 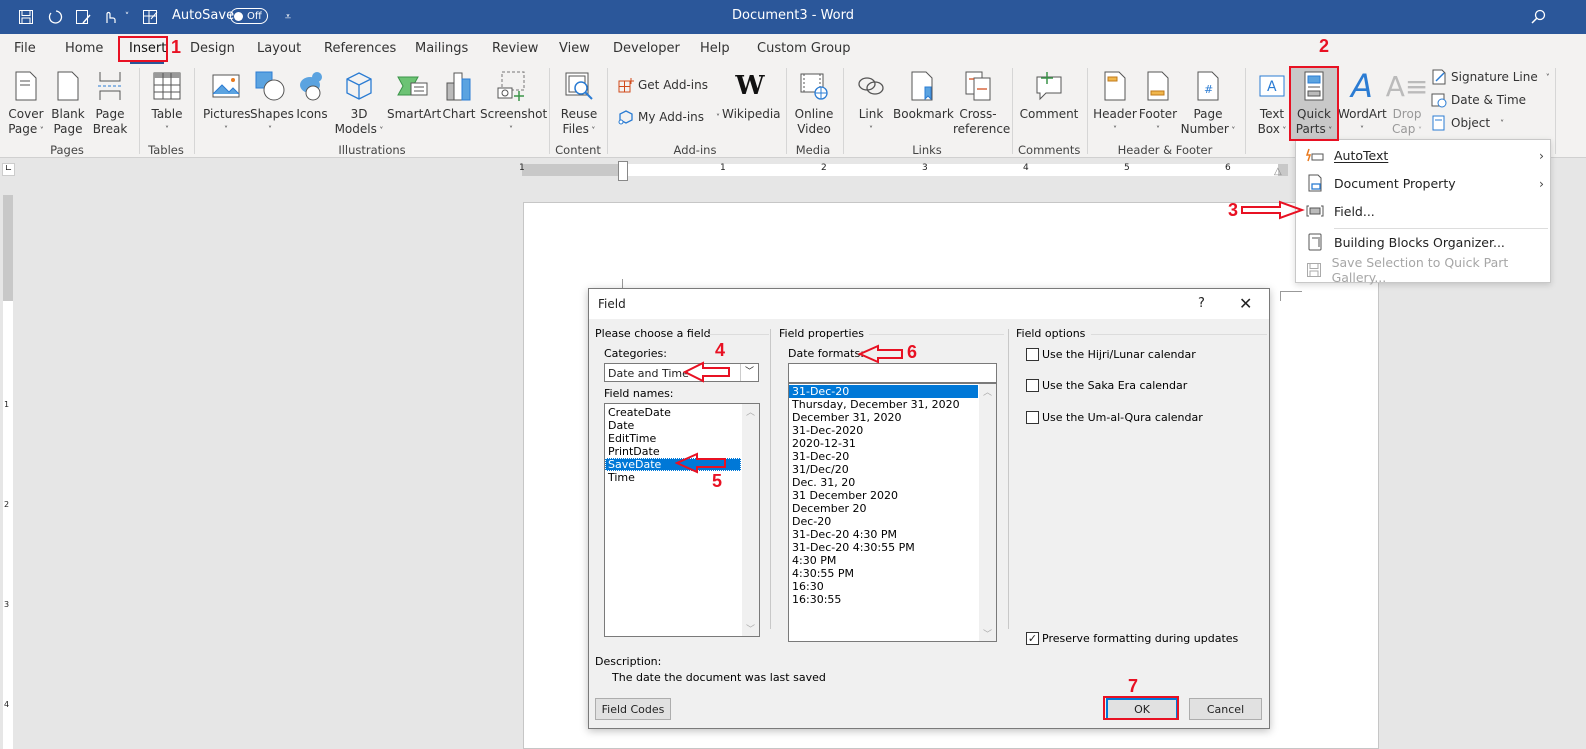 What do you see at coordinates (903, 171) in the screenshot?
I see `horizontal-ruler: 1 1 2 3 4 5 6 △` at bounding box center [903, 171].